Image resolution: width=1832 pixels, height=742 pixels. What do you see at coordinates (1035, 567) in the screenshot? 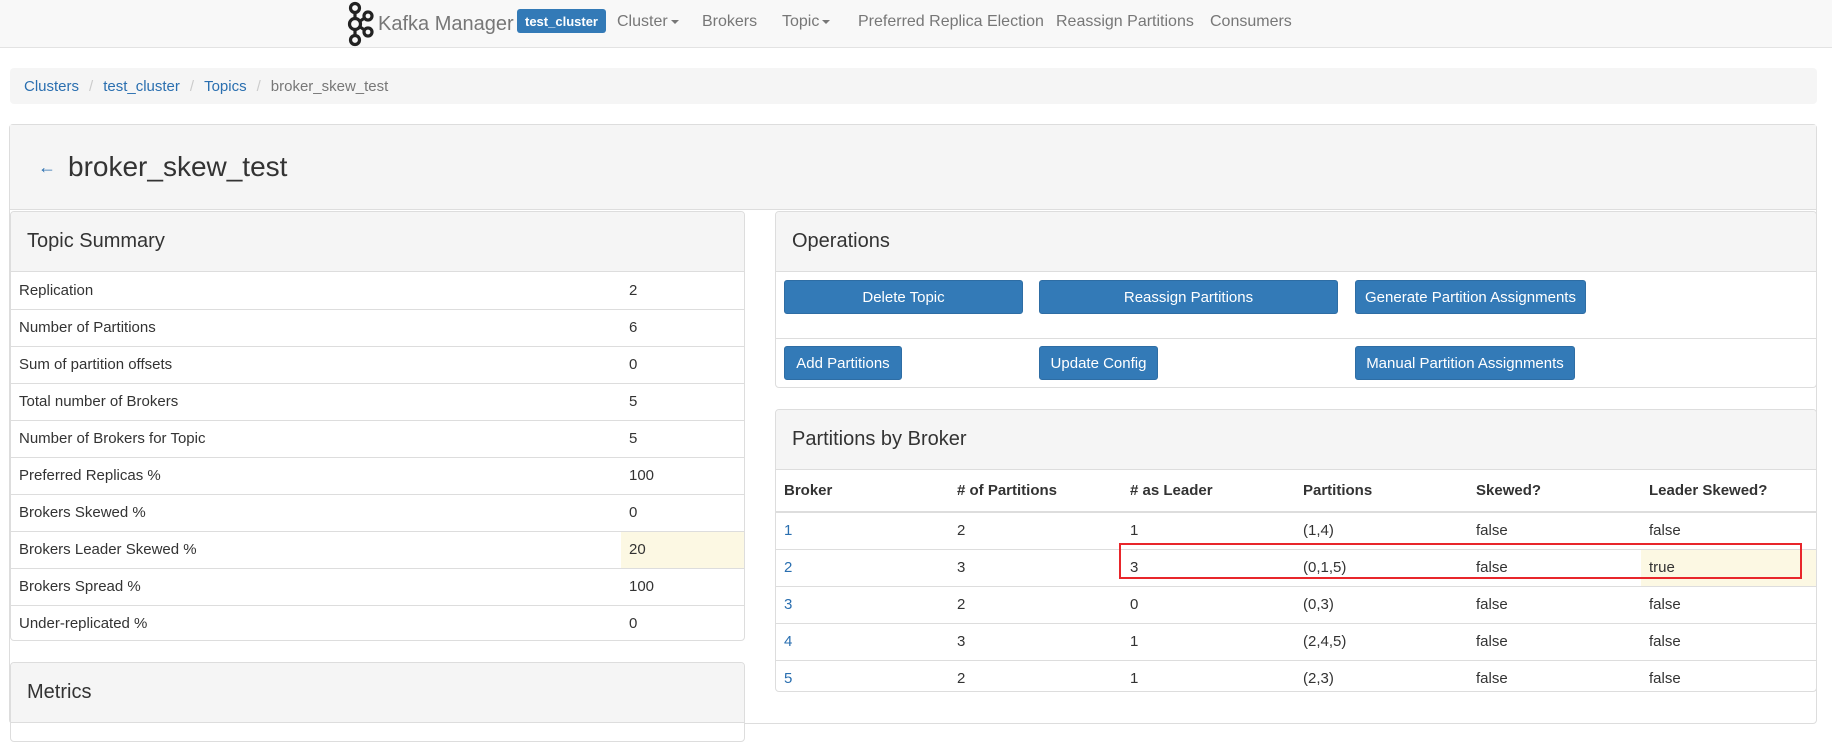
I see `num-partitions-cell: 3` at bounding box center [1035, 567].